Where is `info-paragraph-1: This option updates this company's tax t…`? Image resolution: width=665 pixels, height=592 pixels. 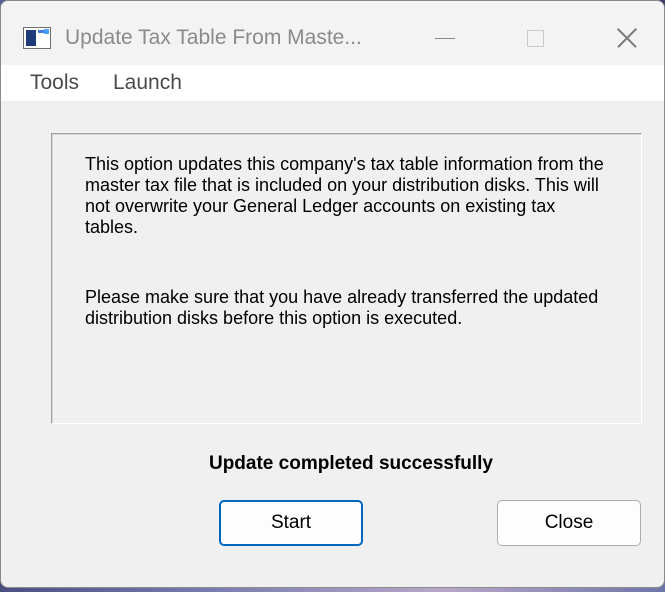
info-paragraph-1: This option updates this company's tax t… is located at coordinates (344, 195).